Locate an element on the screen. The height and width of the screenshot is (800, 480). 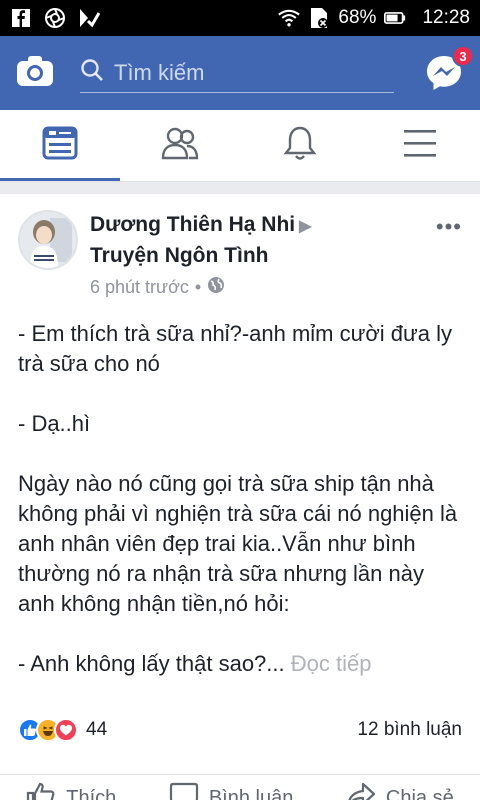
news-feed-icon is located at coordinates (60, 145).